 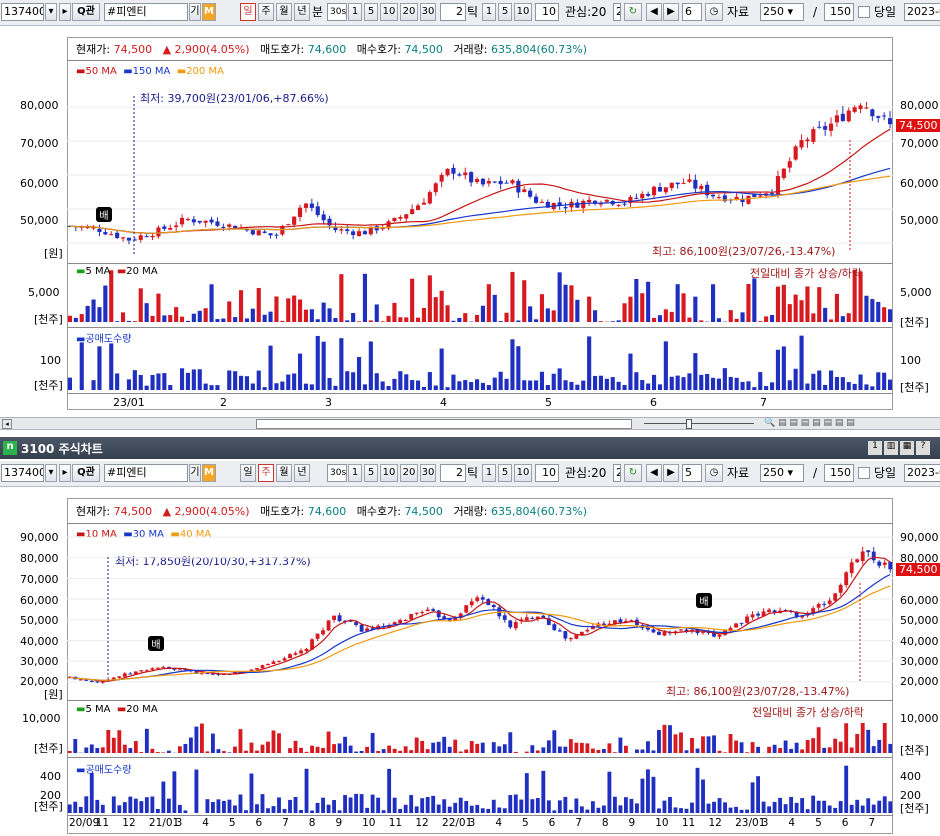 I want to click on scroll-thumb, so click(x=444, y=424).